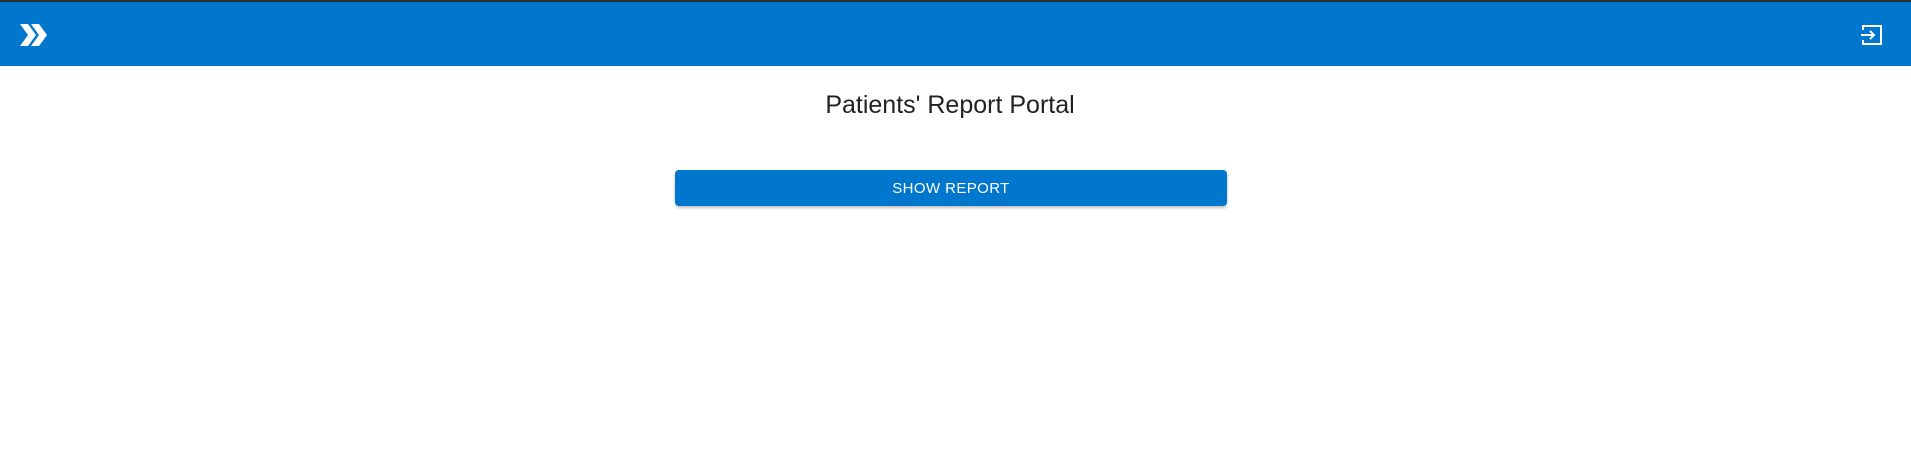  Describe the element at coordinates (33, 35) in the screenshot. I see `double-chevron-right-icon` at that location.